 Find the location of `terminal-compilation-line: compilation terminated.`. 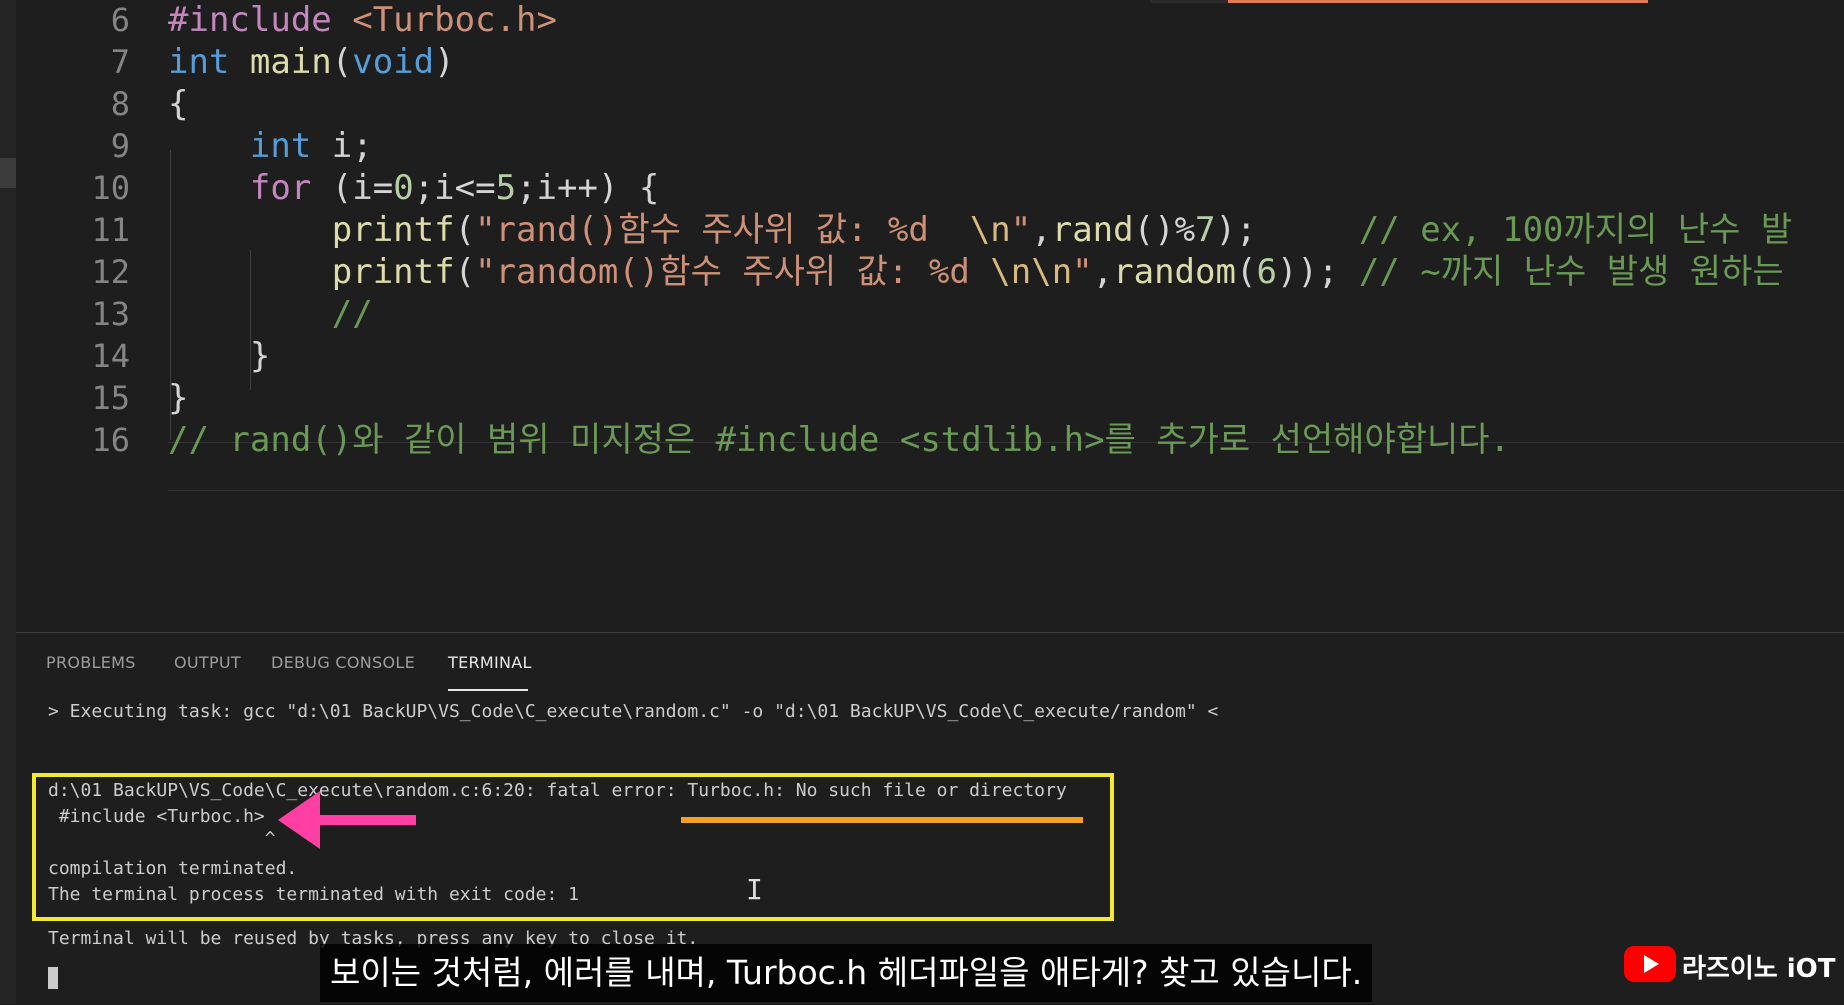

terminal-compilation-line: compilation terminated. is located at coordinates (173, 868).